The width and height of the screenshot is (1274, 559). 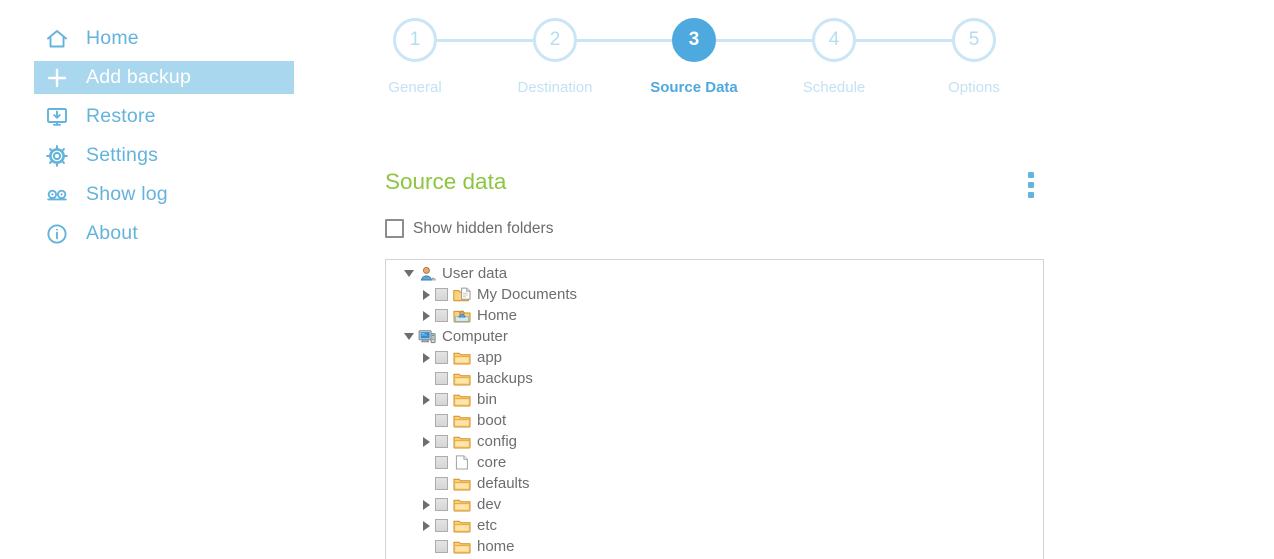 I want to click on wizard-step-schedule: 4 Schedule, so click(x=834, y=57).